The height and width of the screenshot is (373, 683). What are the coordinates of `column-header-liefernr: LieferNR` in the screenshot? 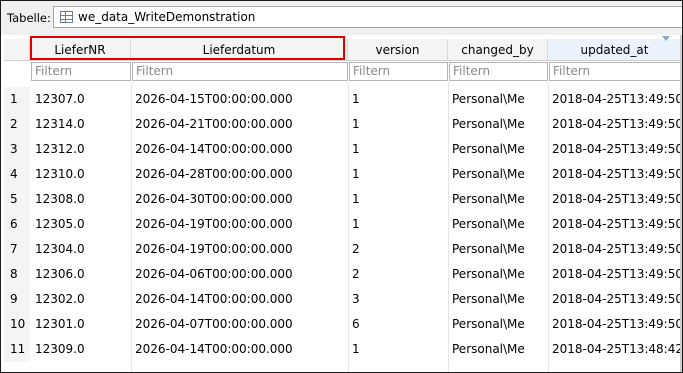 It's located at (80, 50).